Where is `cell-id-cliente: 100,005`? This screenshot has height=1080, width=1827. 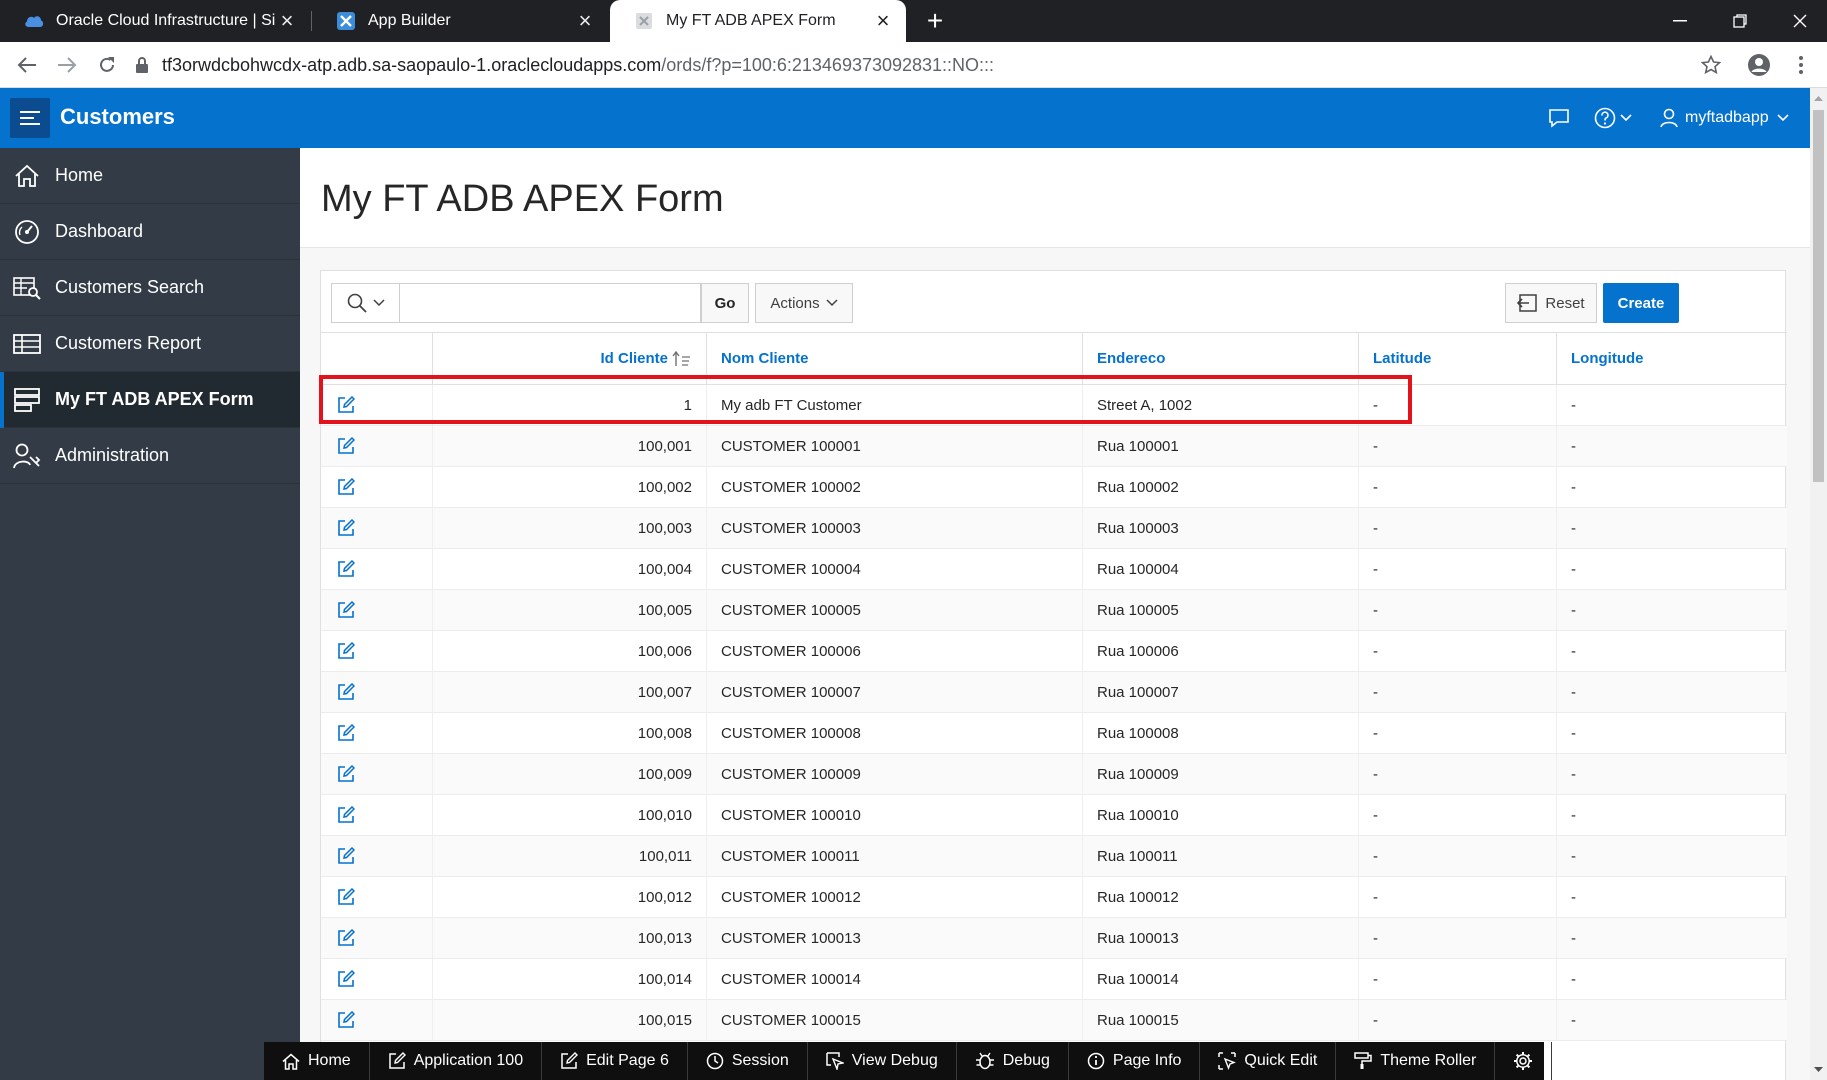
cell-id-cliente: 100,005 is located at coordinates (569, 610).